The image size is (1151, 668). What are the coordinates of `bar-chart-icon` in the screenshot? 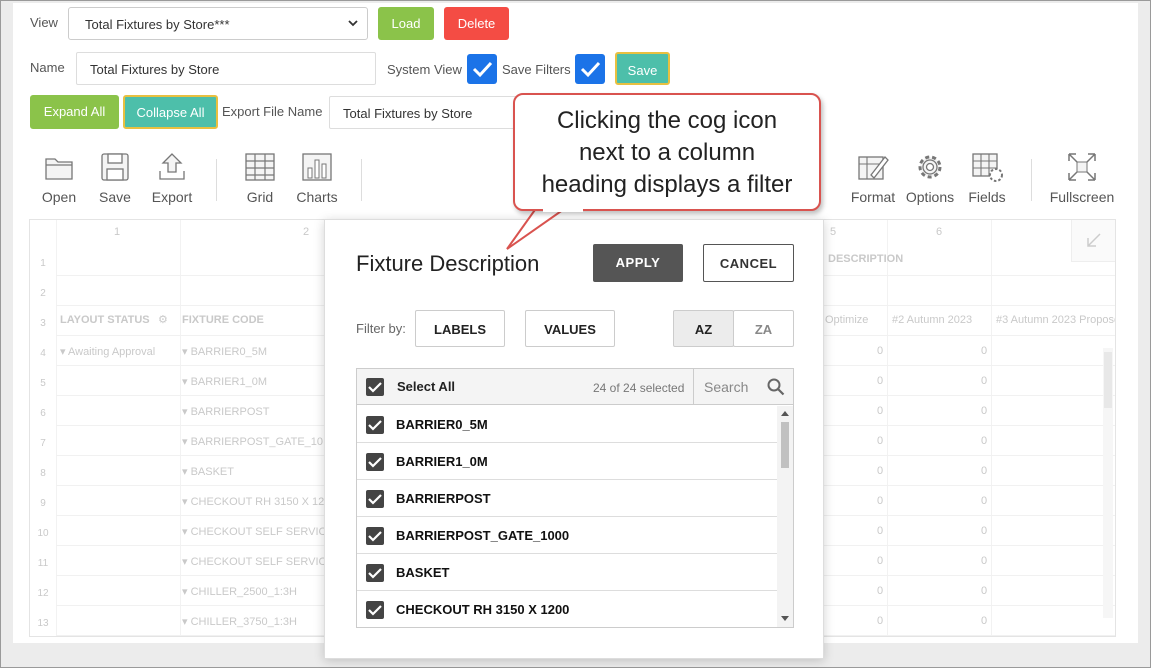 It's located at (317, 167).